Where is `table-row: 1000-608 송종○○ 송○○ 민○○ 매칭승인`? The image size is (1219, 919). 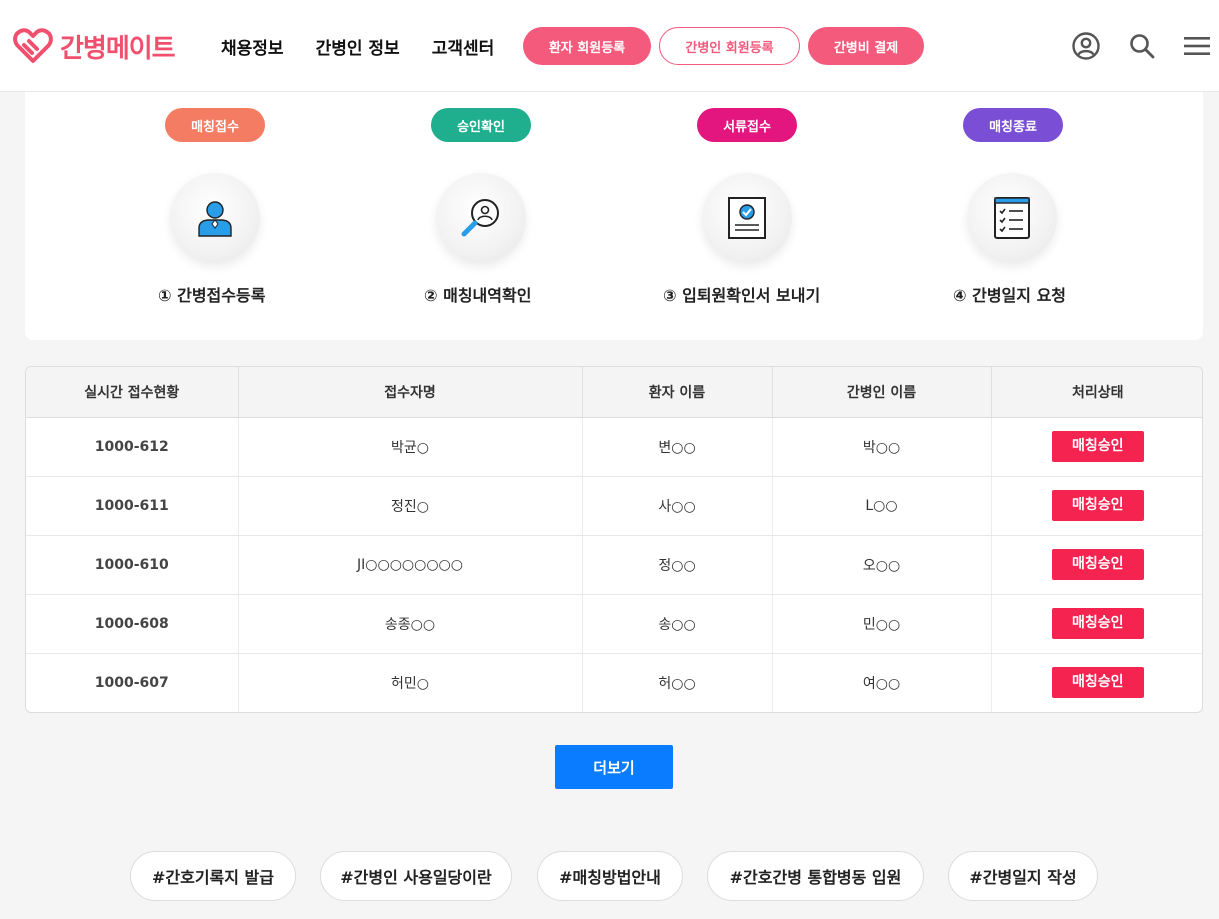 table-row: 1000-608 송종○○ 송○○ 민○○ 매칭승인 is located at coordinates (614, 624).